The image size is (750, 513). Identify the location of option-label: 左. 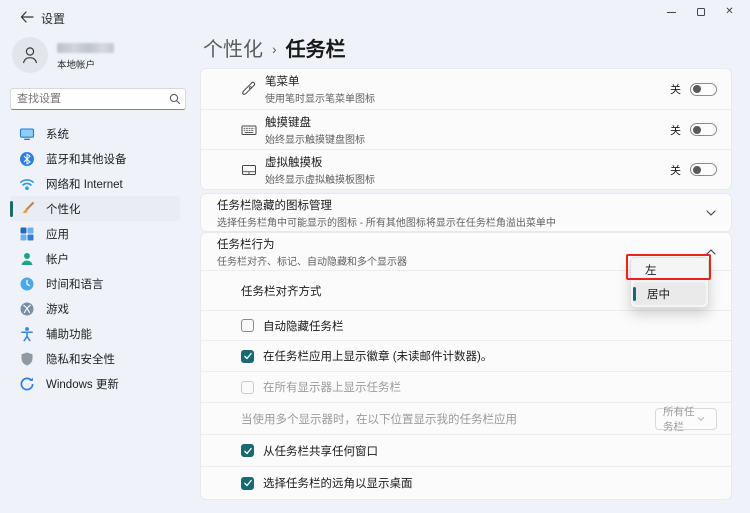
(651, 271).